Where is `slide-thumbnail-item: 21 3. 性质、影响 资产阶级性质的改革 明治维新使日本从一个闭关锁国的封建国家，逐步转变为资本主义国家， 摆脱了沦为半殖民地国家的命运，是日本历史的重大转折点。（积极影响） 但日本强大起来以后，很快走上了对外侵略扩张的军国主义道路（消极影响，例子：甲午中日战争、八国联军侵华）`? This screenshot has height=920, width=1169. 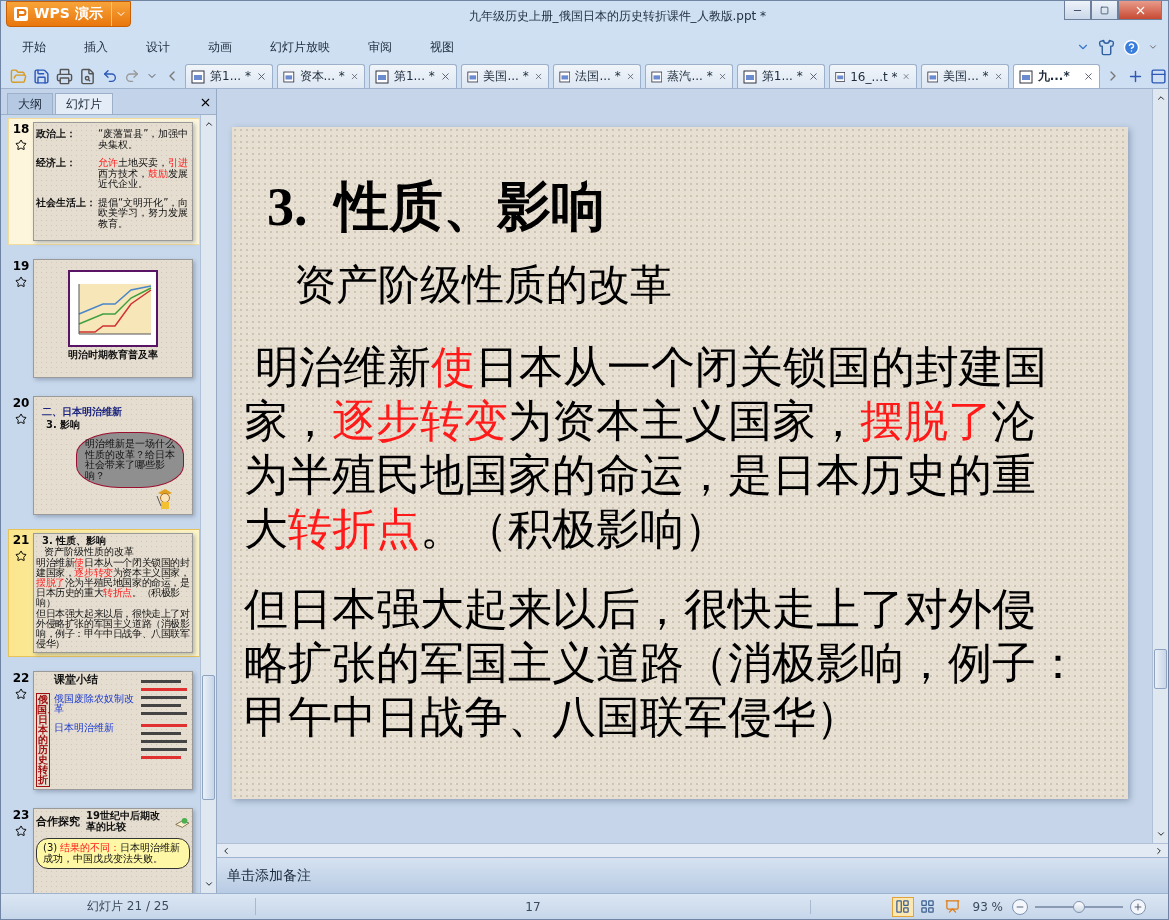
slide-thumbnail-item: 21 3. 性质、影响 资产阶级性质的改革 明治维新使日本从一个闭关锁国的封建国家，逐步转变为资本主义国家， 摆脱了沦为半殖民地国家的命运，是日本历史的重大转折点。（积极影响） 但日本强大起来以后，很快走上了对外侵略扩张的军国主义道路（消极影响，例子：甲午中日战争、八国联军侵华） is located at coordinates (104, 593).